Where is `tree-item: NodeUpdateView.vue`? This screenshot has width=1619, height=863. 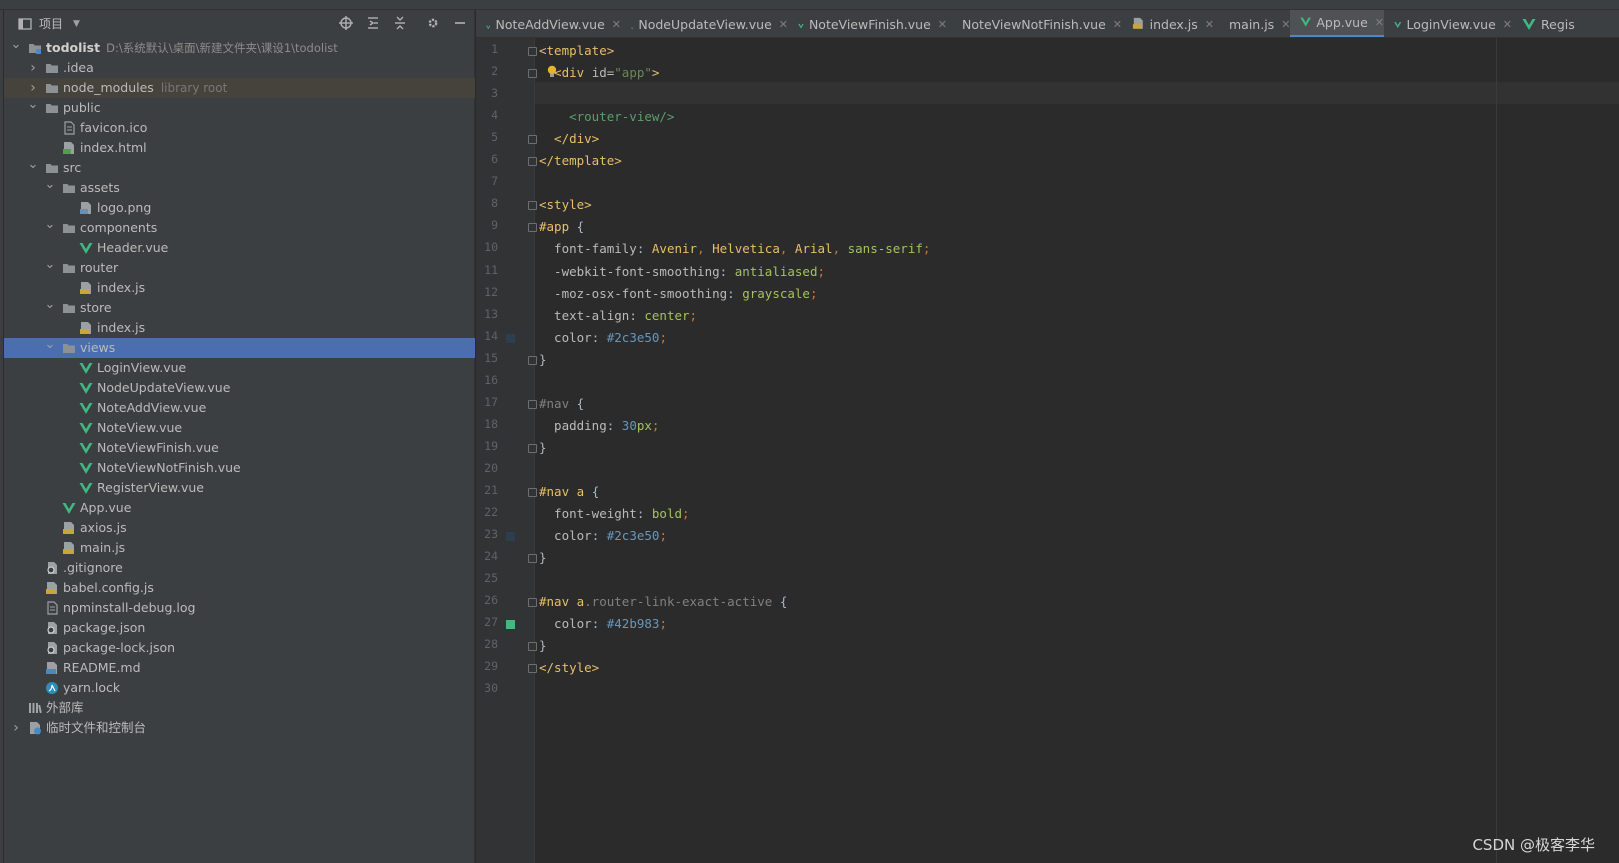
tree-item: NodeUpdateView.vue is located at coordinates (239, 388).